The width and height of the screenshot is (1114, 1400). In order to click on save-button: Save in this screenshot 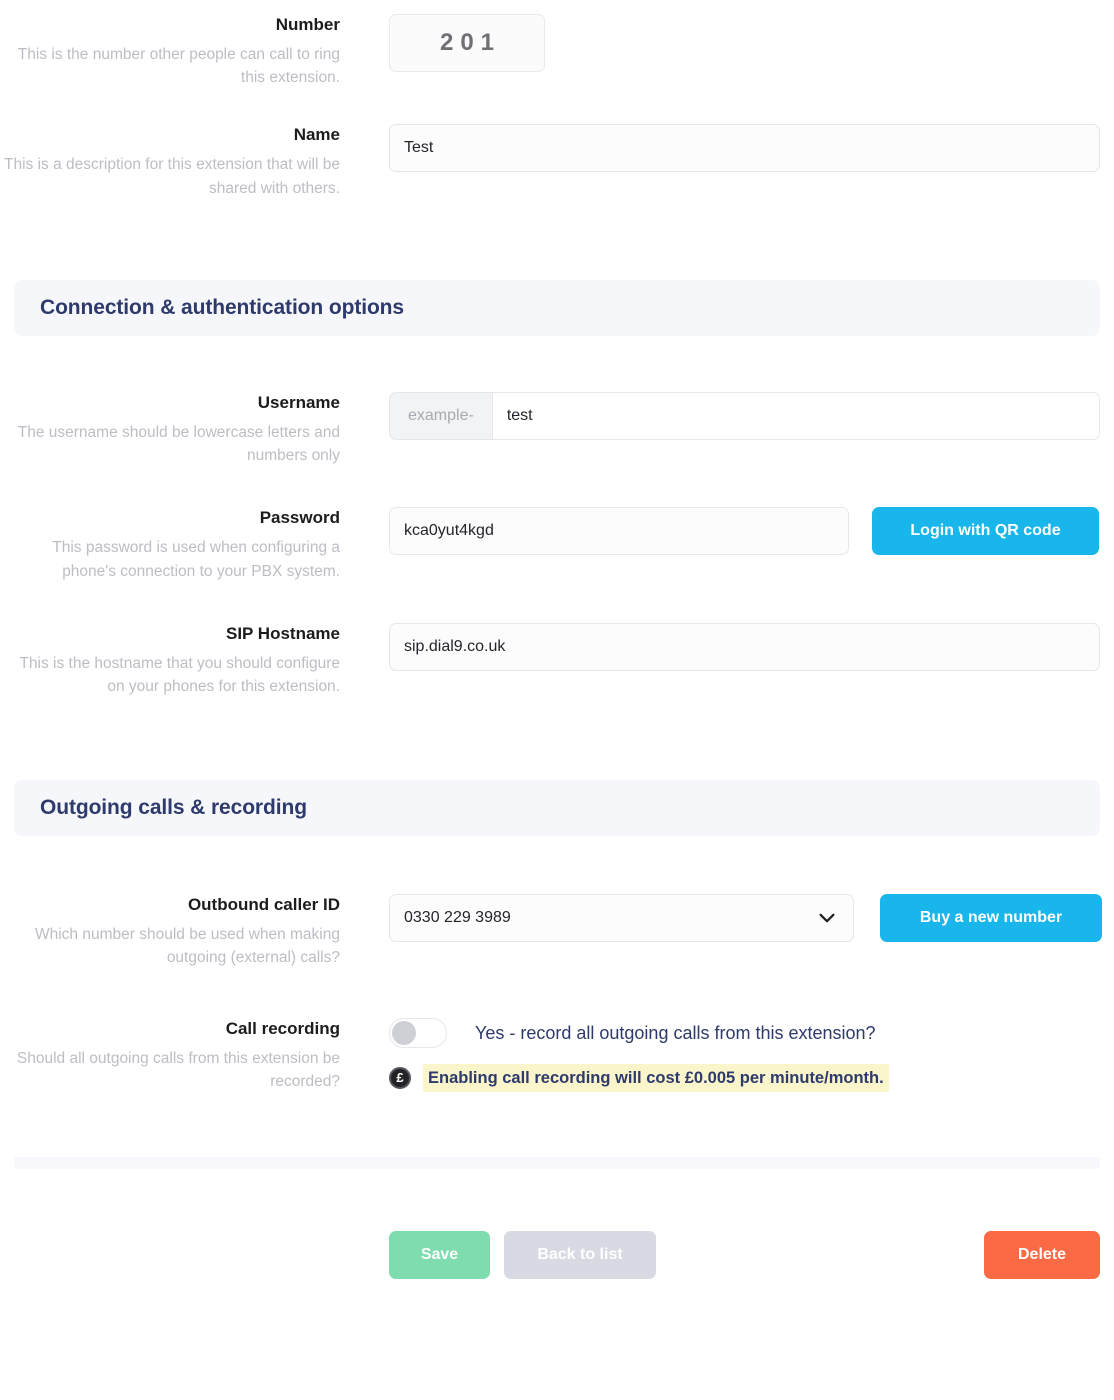, I will do `click(439, 1255)`.